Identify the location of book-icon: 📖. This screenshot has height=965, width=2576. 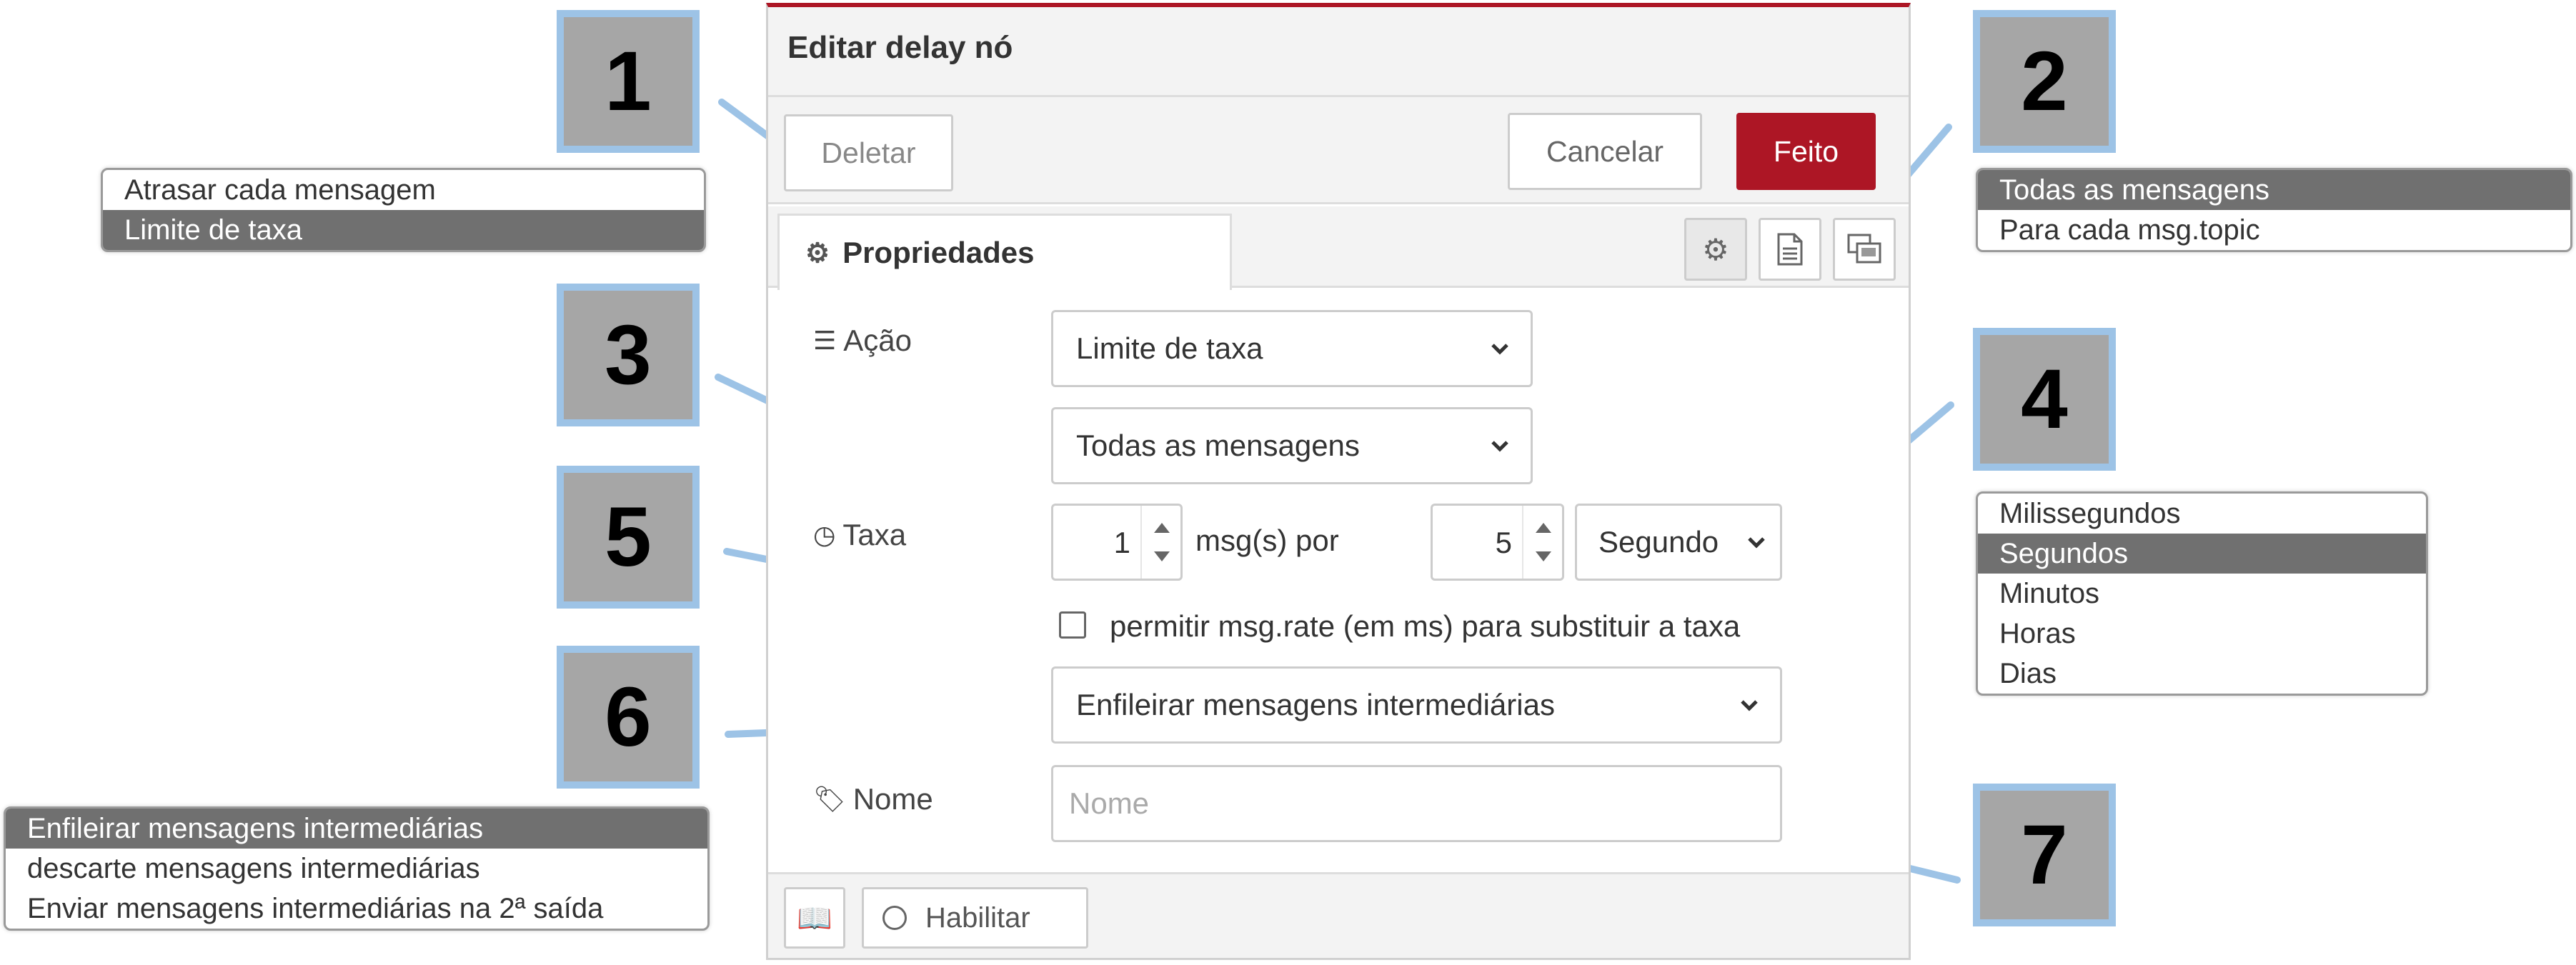
(814, 918).